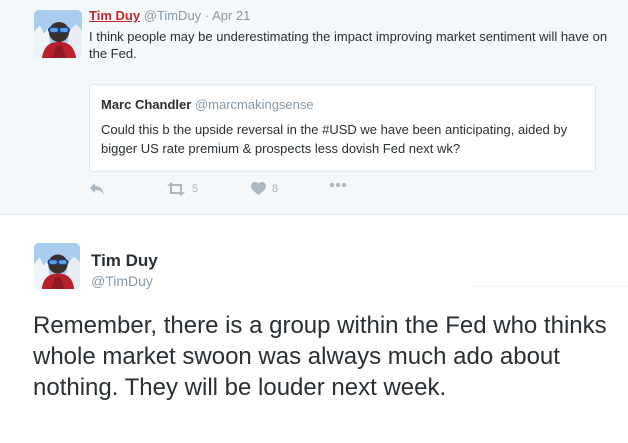 Image resolution: width=628 pixels, height=443 pixels. I want to click on embedded-quote-header: Marc Chandler @marcmakingsense, so click(207, 104).